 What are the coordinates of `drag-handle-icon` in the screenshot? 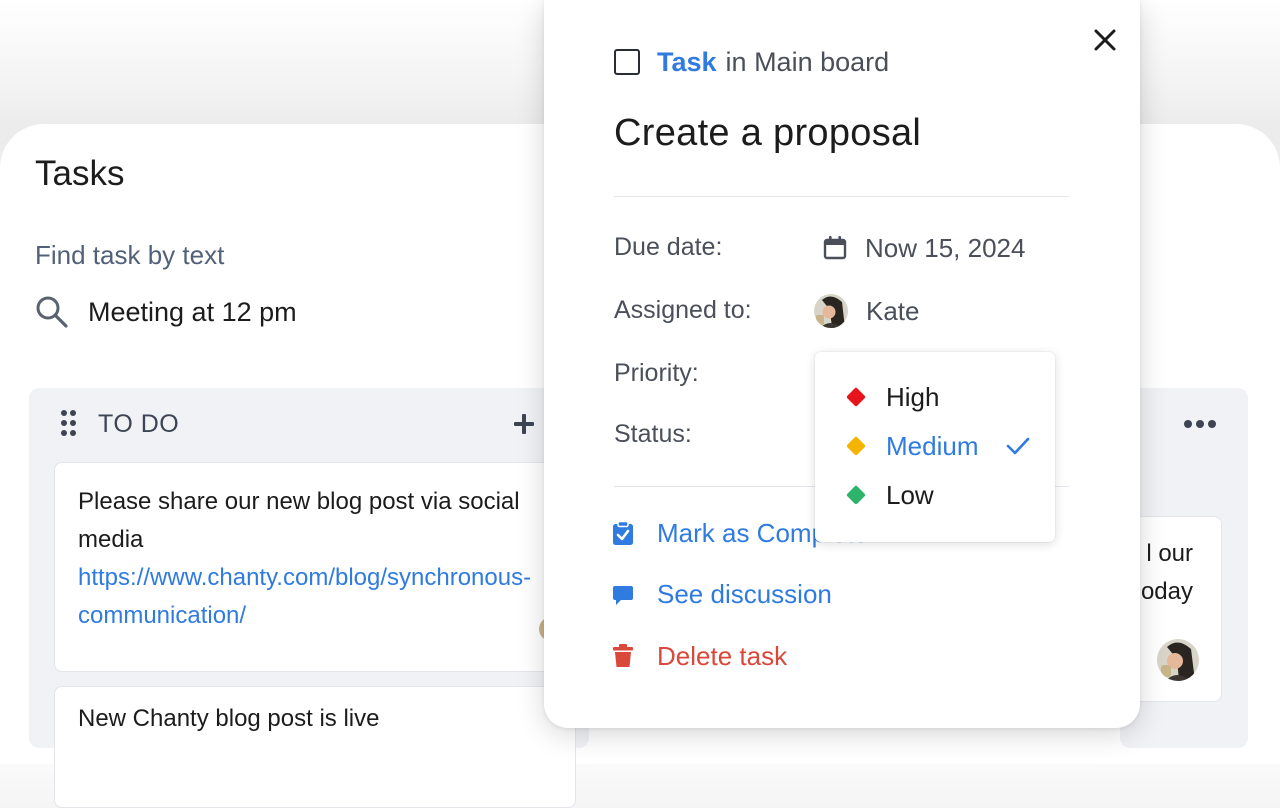 It's located at (69, 423).